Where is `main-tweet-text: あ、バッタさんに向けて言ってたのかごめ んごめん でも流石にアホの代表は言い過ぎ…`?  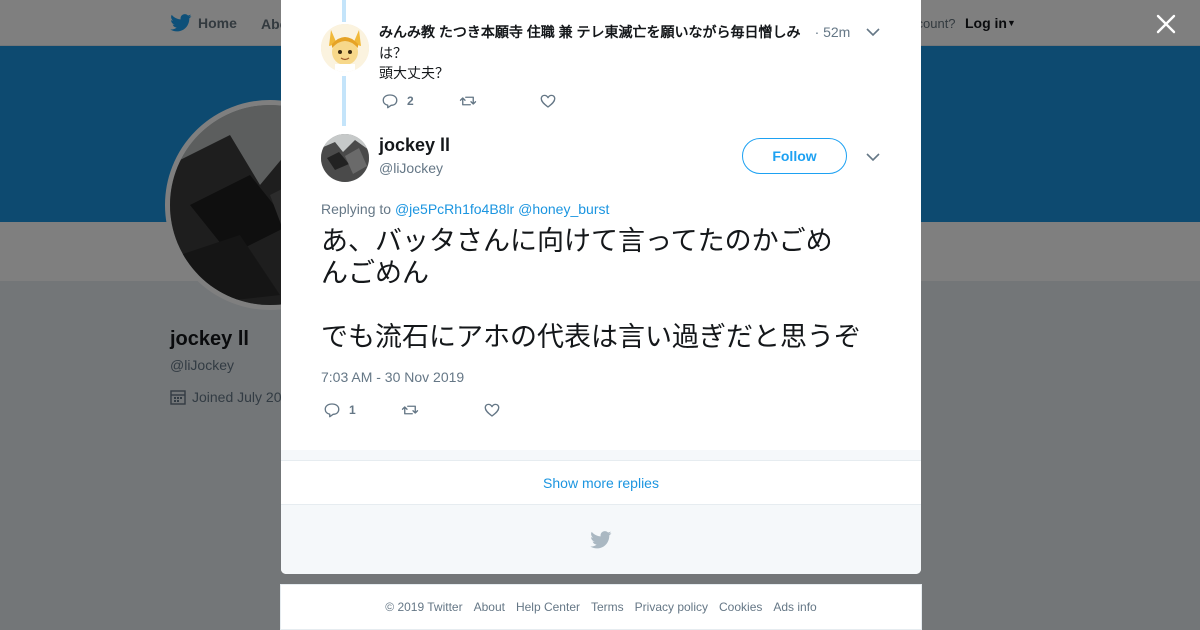
main-tweet-text: あ、バッタさんに向けて言ってたのかごめ んごめん でも流石にアホの代表は言い過ぎ… is located at coordinates (606, 290).